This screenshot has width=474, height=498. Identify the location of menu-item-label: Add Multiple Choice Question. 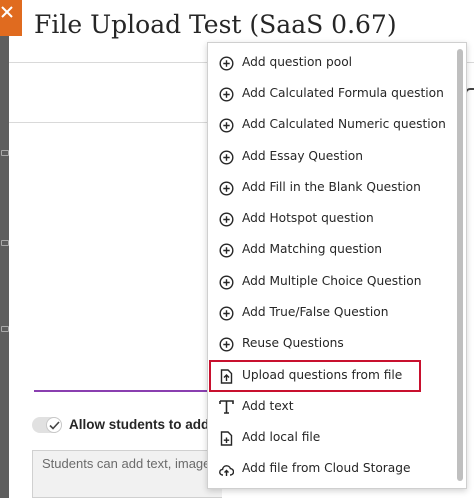
(332, 281).